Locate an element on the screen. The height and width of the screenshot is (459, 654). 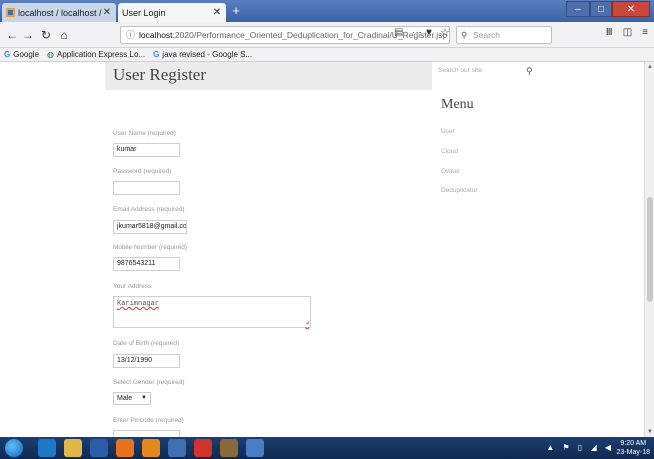
clock-time: 9:20 AM is located at coordinates (633, 443).